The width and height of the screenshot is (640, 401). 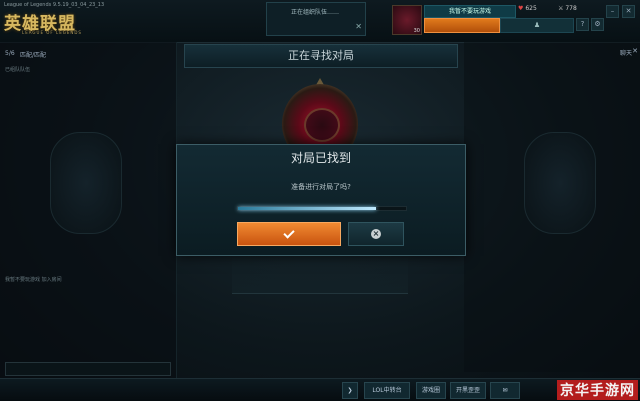 What do you see at coordinates (561, 8) in the screenshot?
I see `ip-icon: ⚔` at bounding box center [561, 8].